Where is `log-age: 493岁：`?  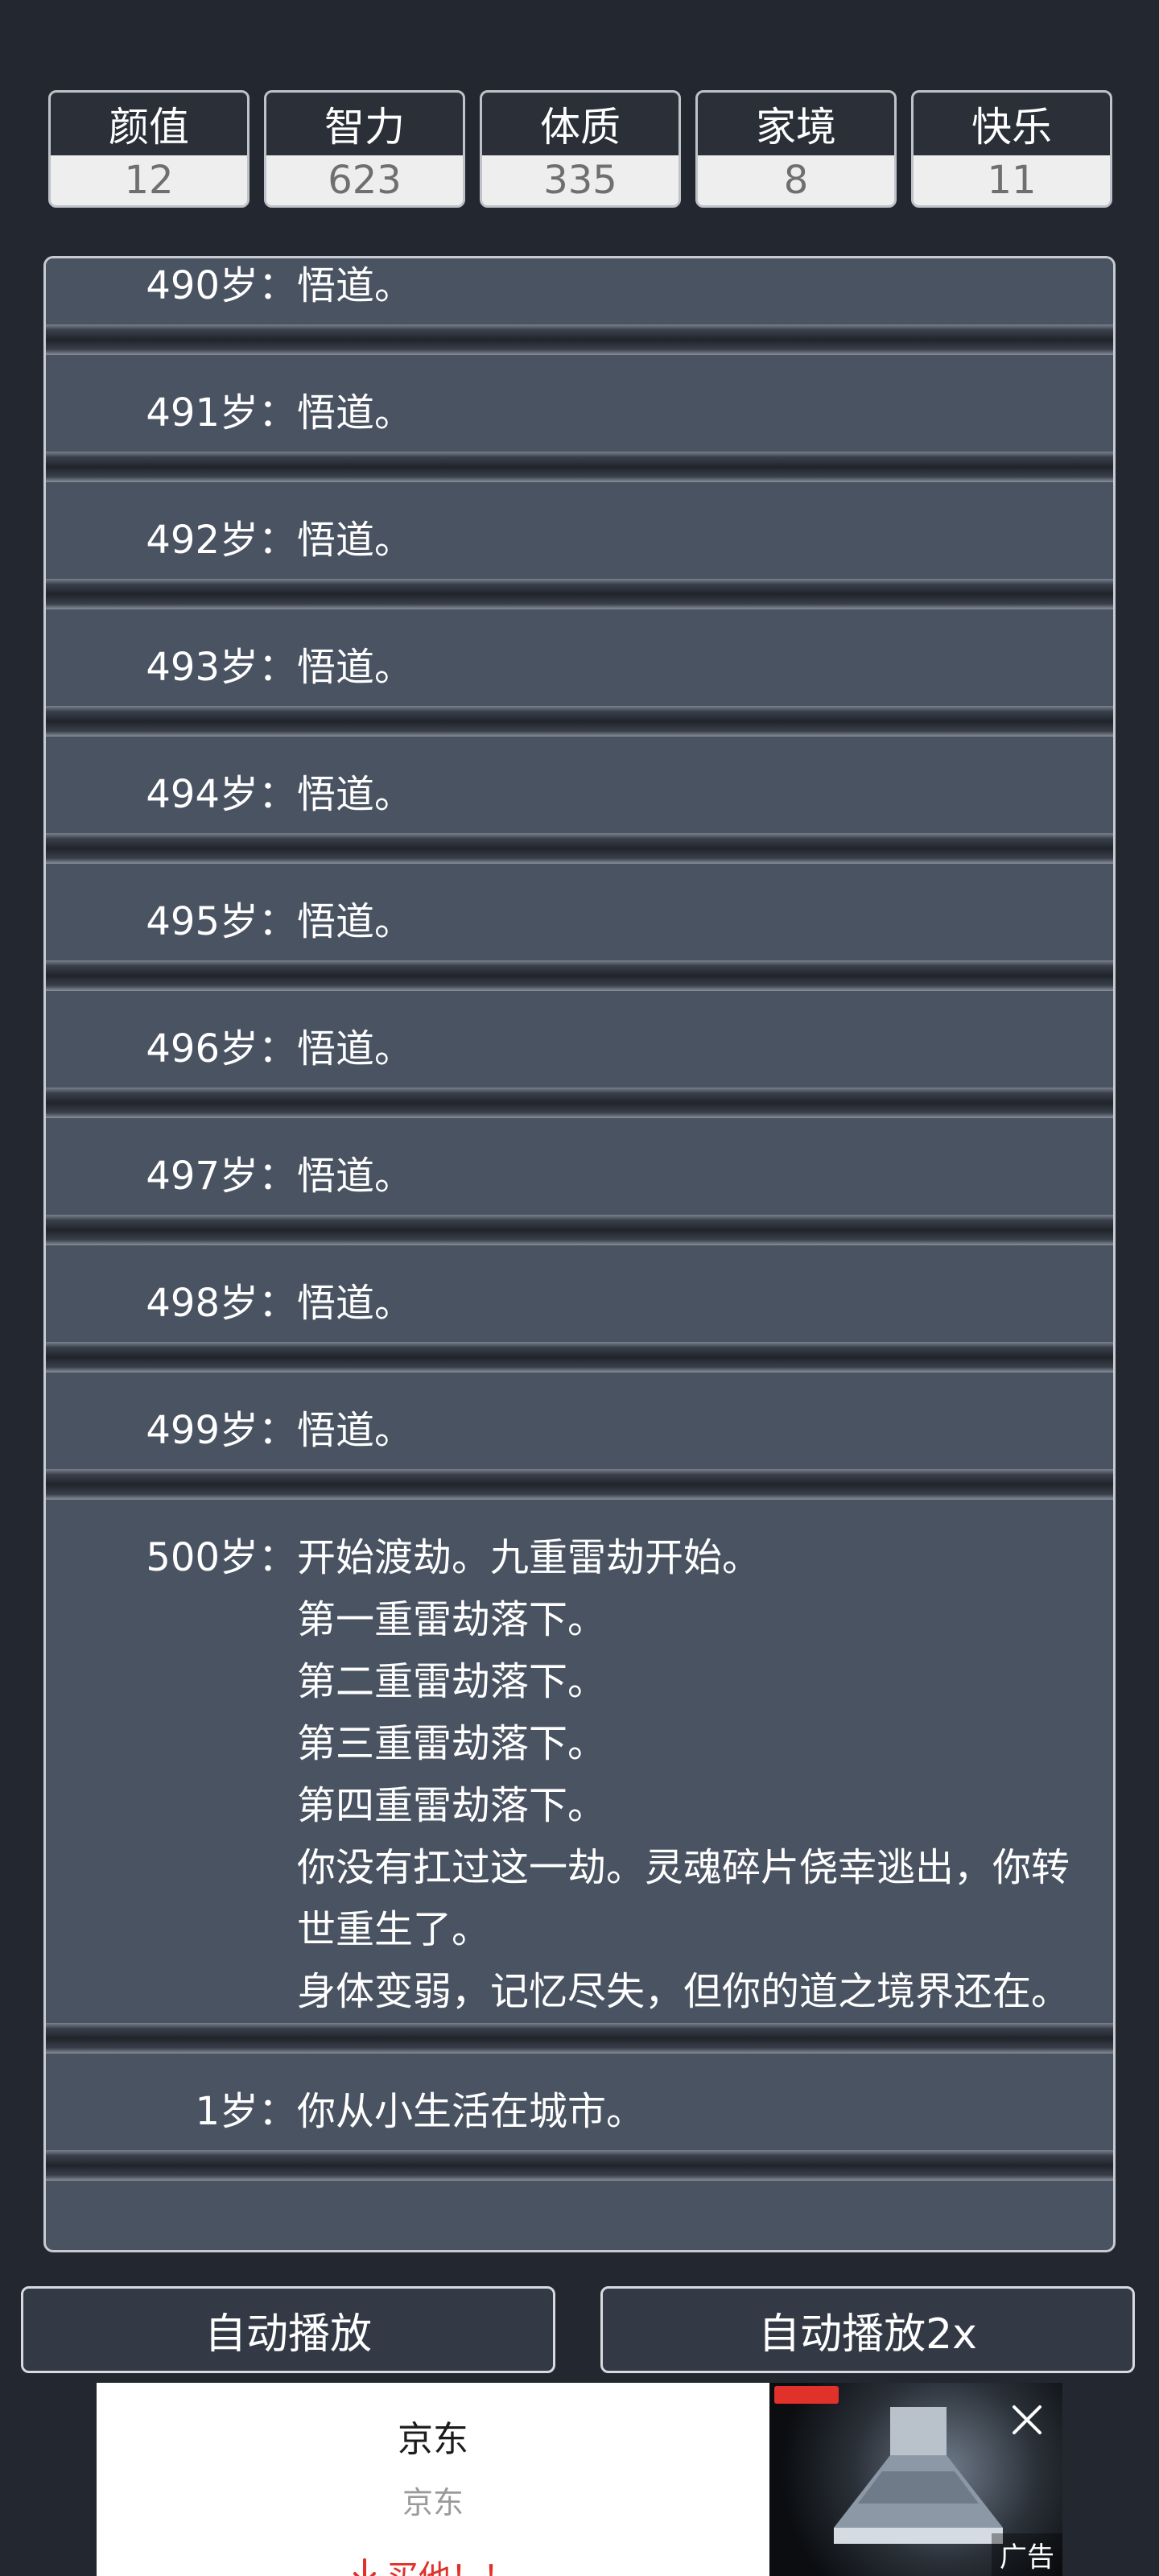
log-age: 493岁： is located at coordinates (221, 667).